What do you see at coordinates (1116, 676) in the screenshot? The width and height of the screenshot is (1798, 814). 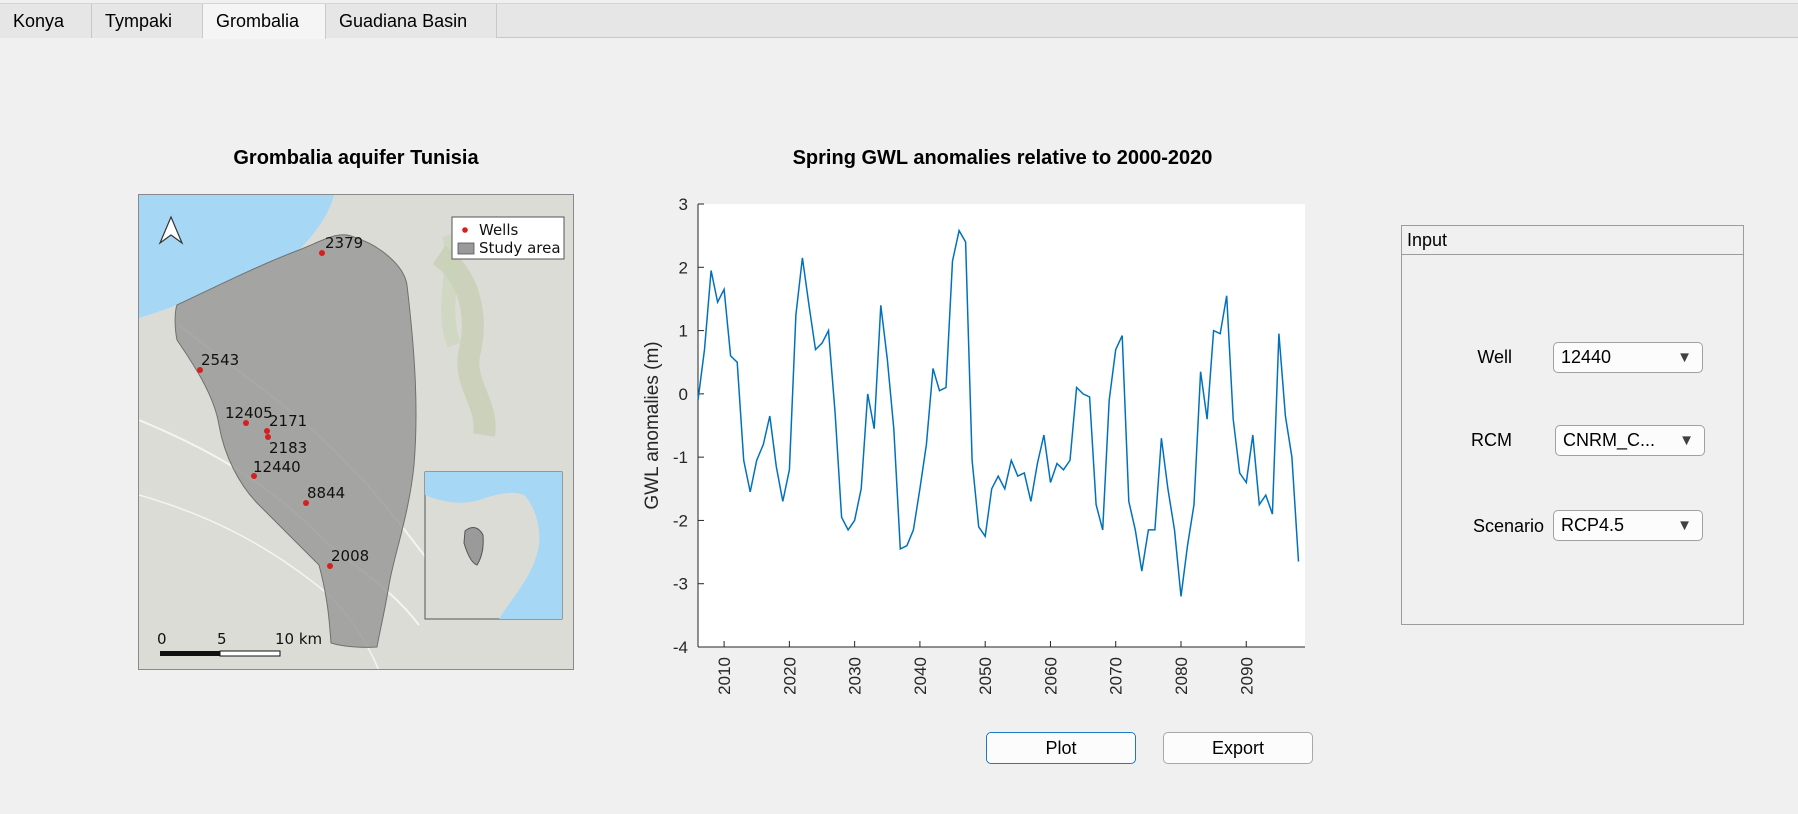 I see `x-tick-label: 2070` at bounding box center [1116, 676].